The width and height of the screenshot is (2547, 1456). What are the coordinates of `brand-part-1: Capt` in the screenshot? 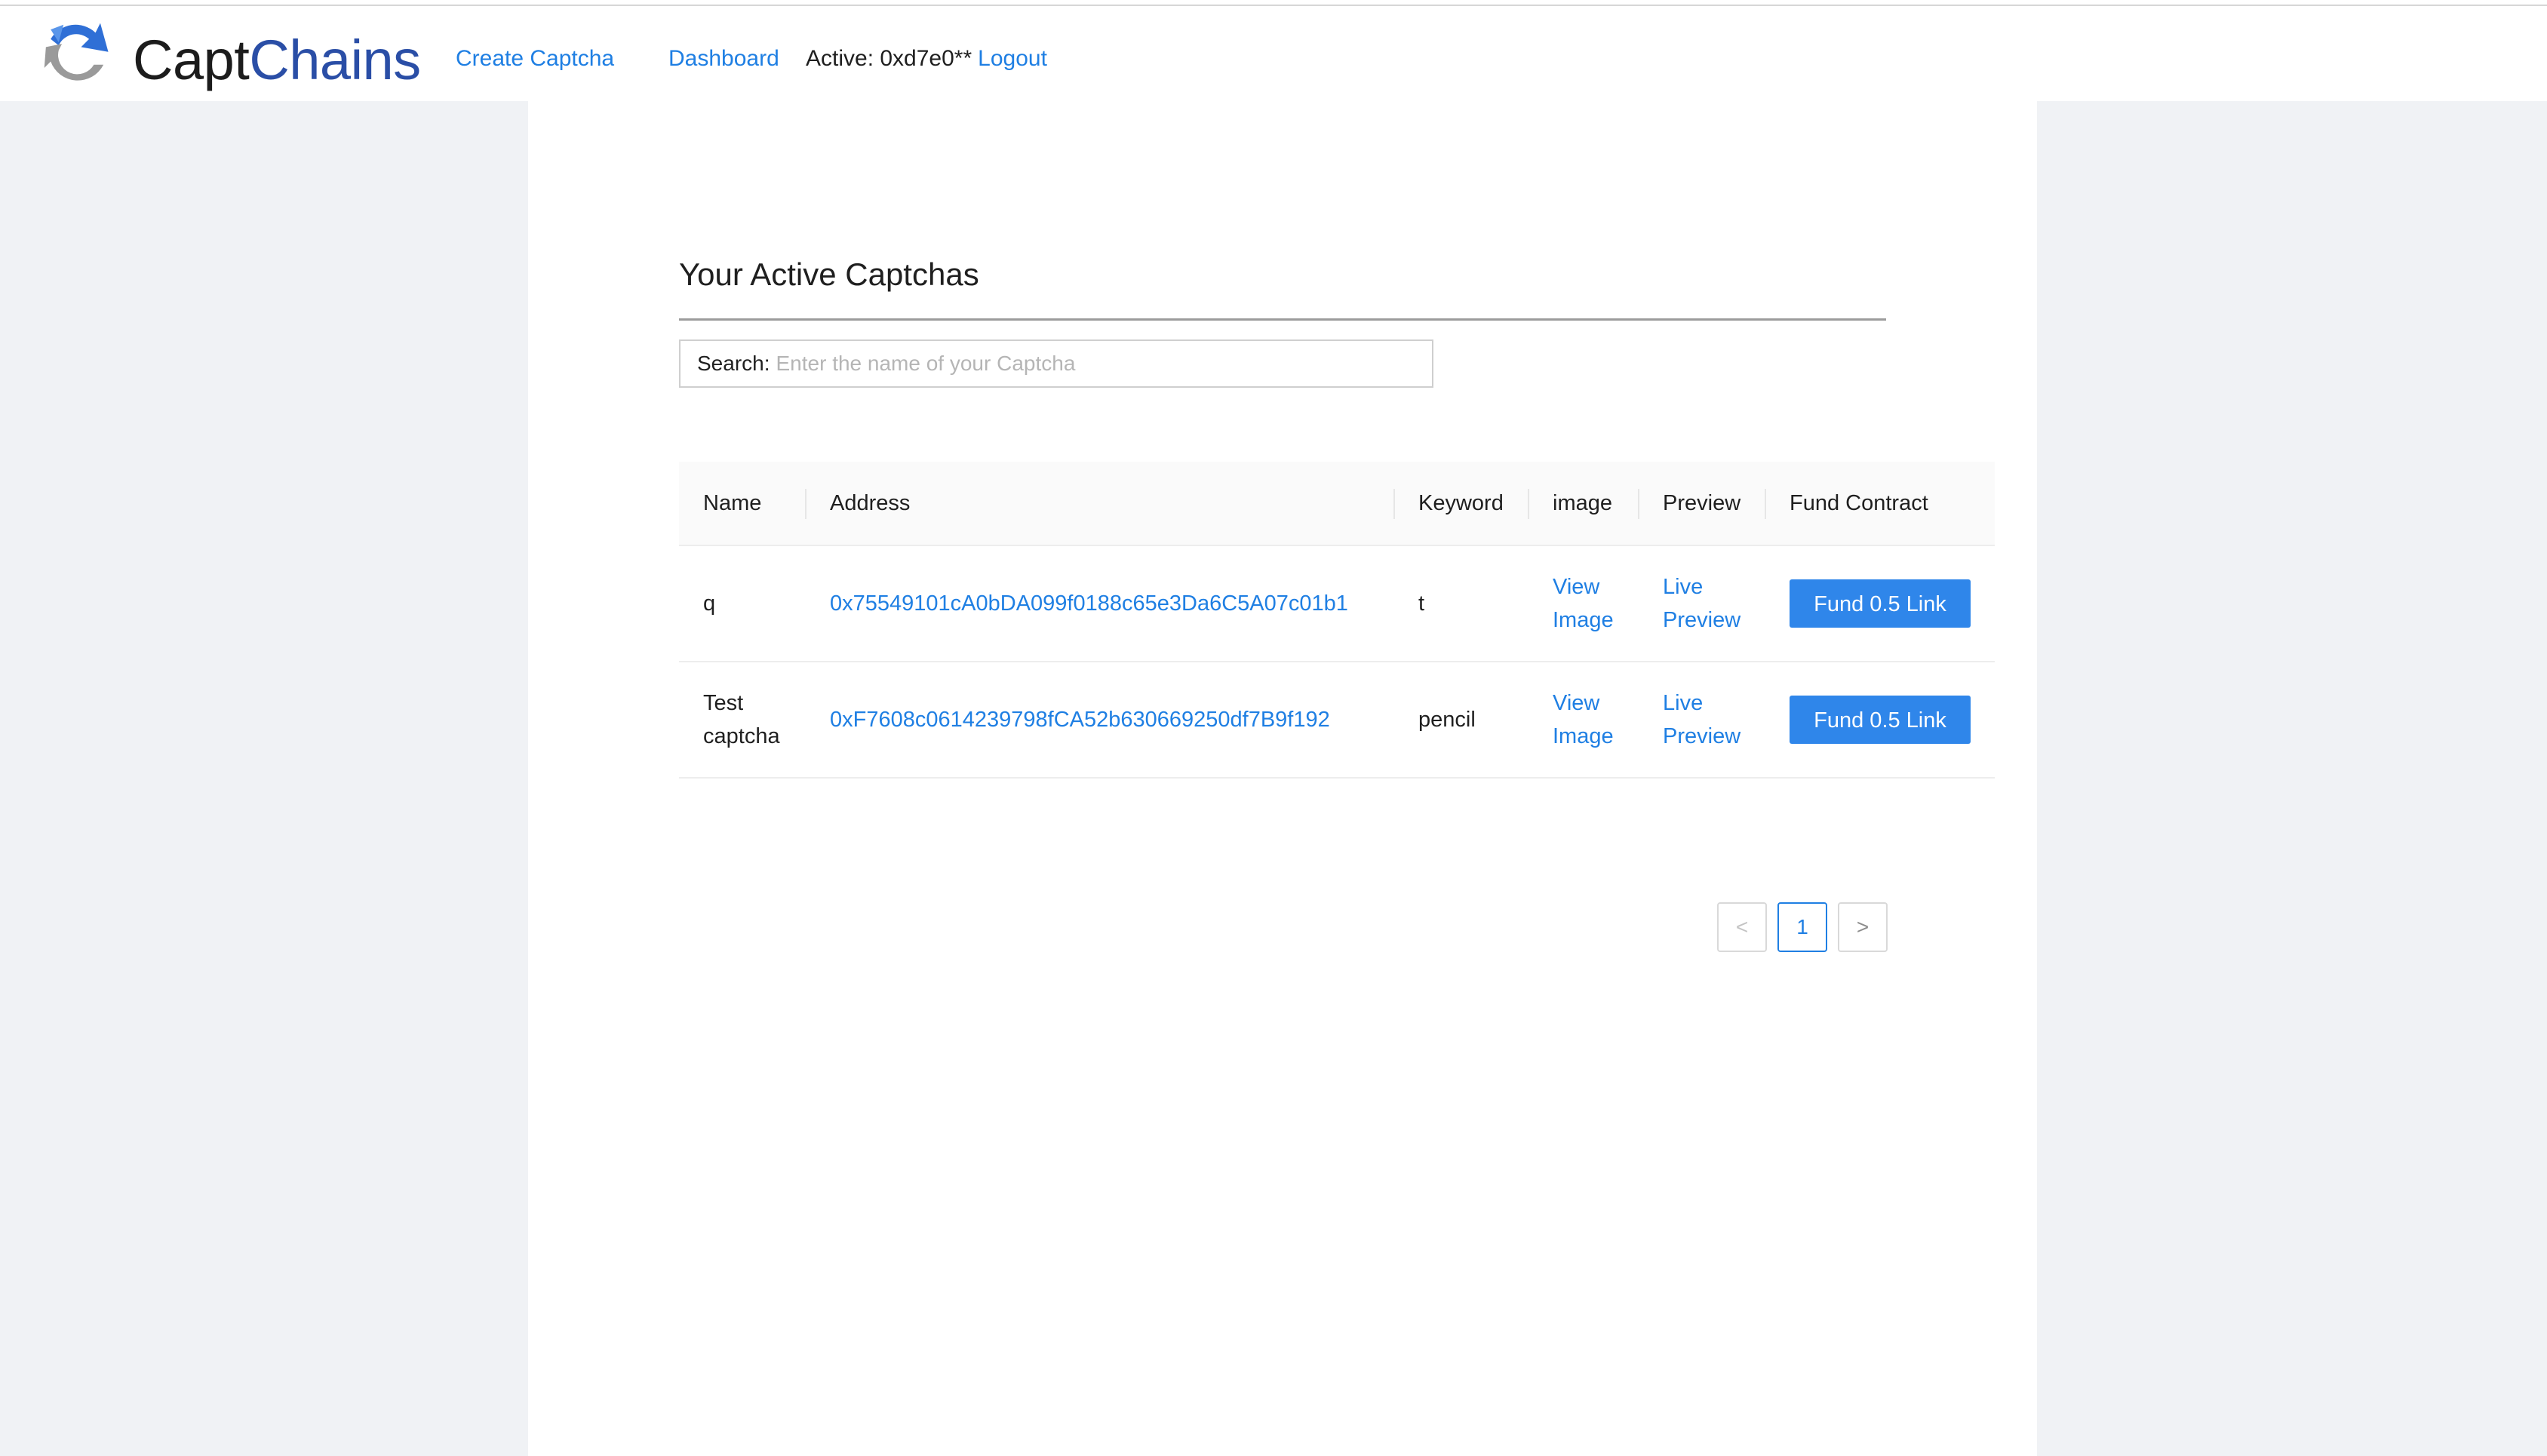 It's located at (191, 60).